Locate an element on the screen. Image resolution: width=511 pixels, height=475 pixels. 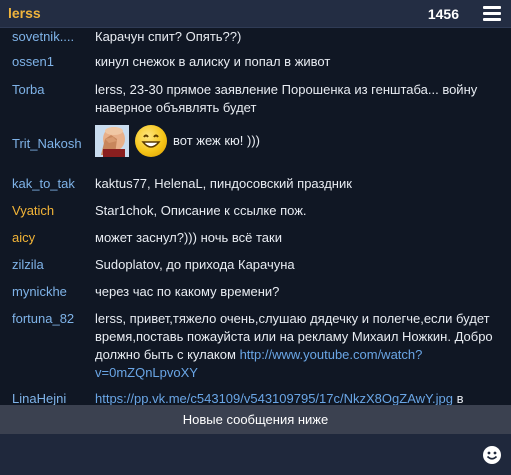
message-nick: mynickhe is located at coordinates (52, 292).